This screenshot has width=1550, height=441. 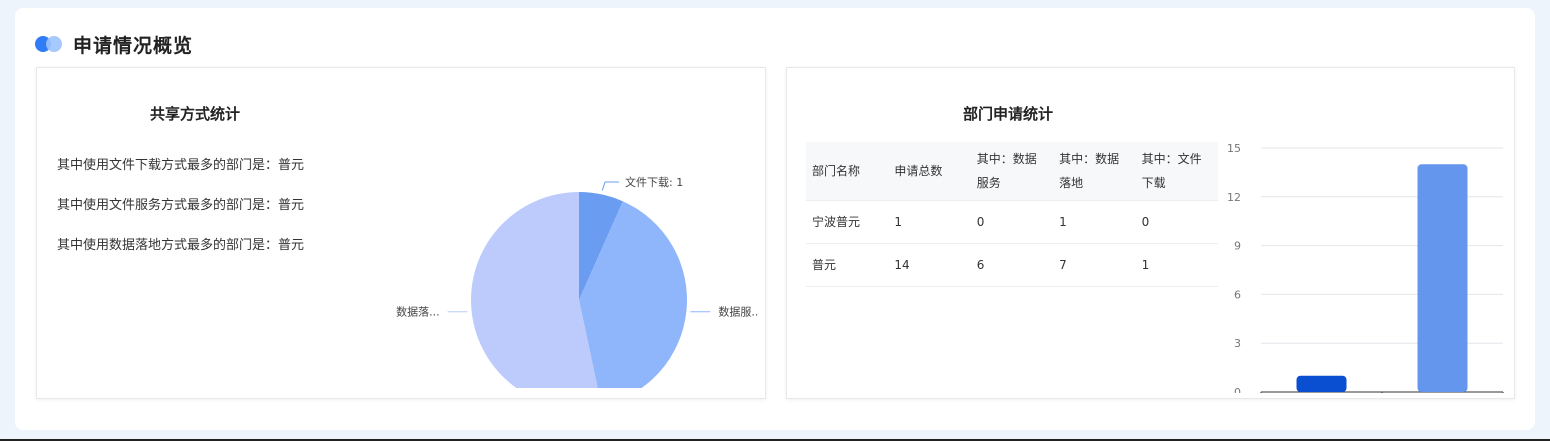 What do you see at coordinates (610, 186) in the screenshot?
I see `pie-leader-line` at bounding box center [610, 186].